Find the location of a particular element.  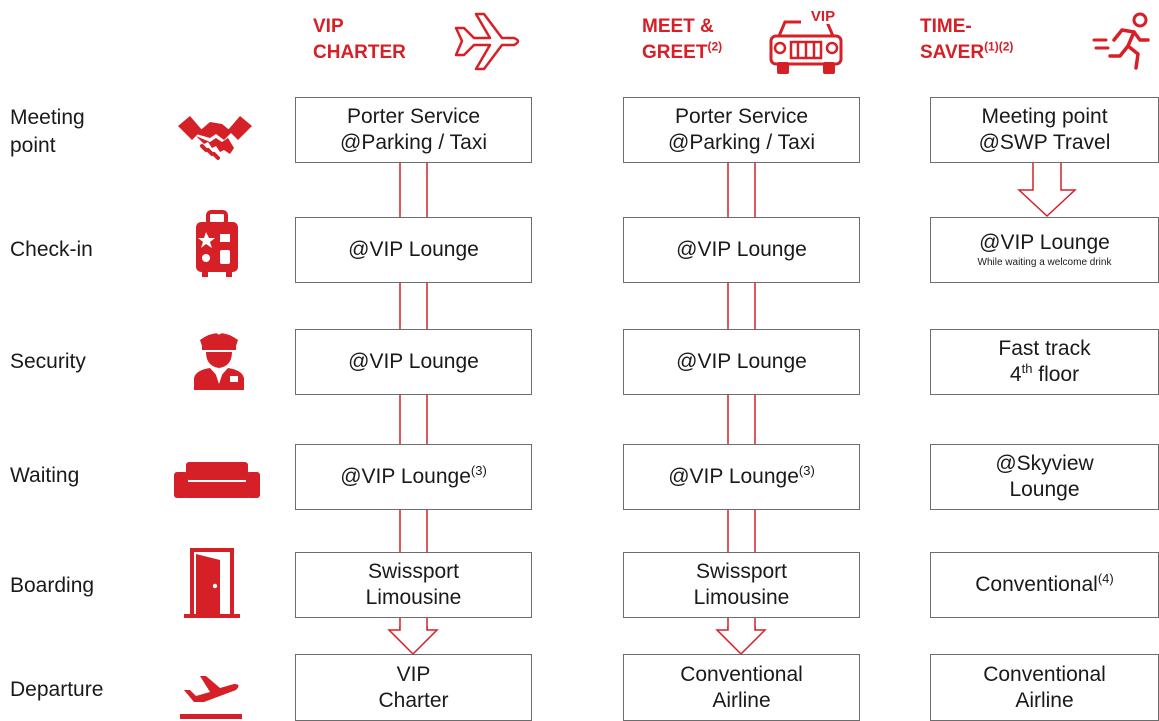

step-box: Conventional(4) is located at coordinates (1044, 585).